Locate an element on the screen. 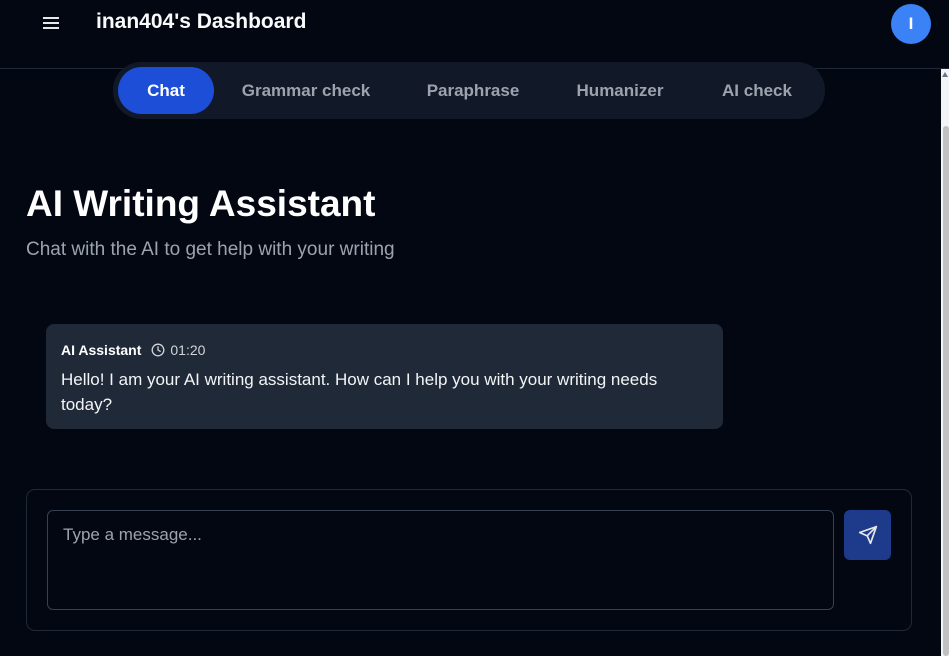 The height and width of the screenshot is (656, 949). tab-humanizer: Humanizer is located at coordinates (620, 90).